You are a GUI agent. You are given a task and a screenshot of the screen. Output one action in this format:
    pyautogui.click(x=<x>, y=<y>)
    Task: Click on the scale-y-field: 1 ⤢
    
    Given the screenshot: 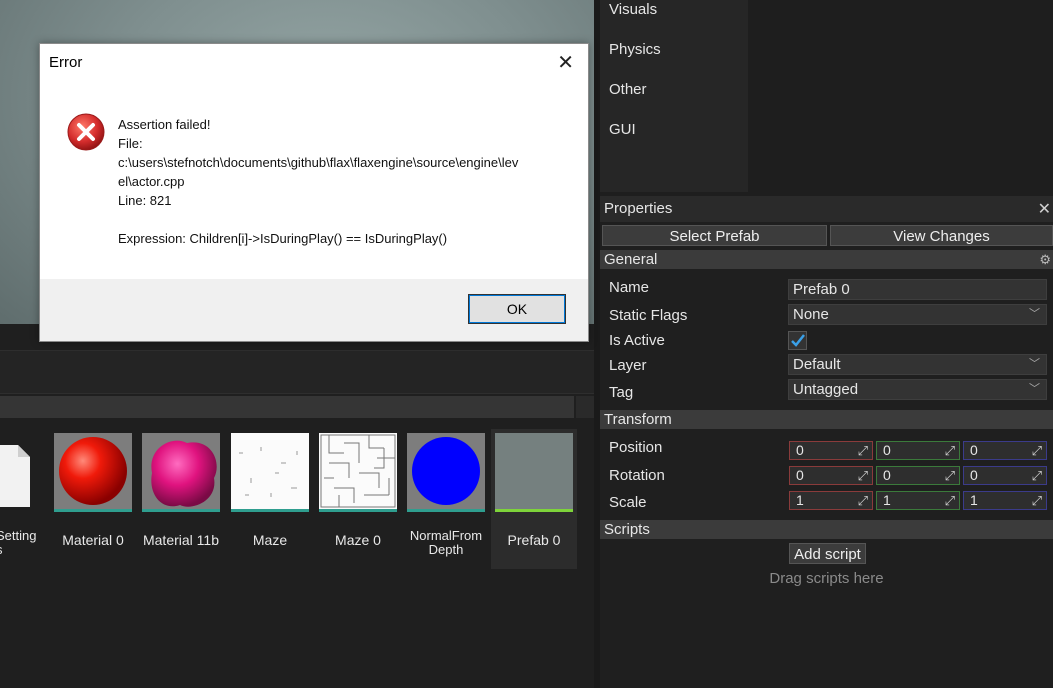 What is the action you would take?
    pyautogui.click(x=918, y=500)
    